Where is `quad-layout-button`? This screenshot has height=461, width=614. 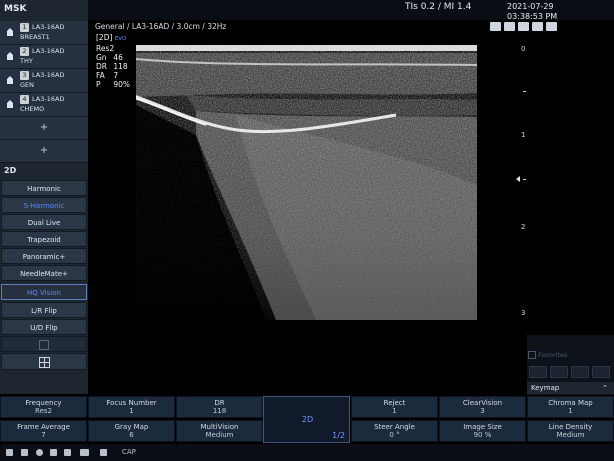
quad-layout-button is located at coordinates (44, 361).